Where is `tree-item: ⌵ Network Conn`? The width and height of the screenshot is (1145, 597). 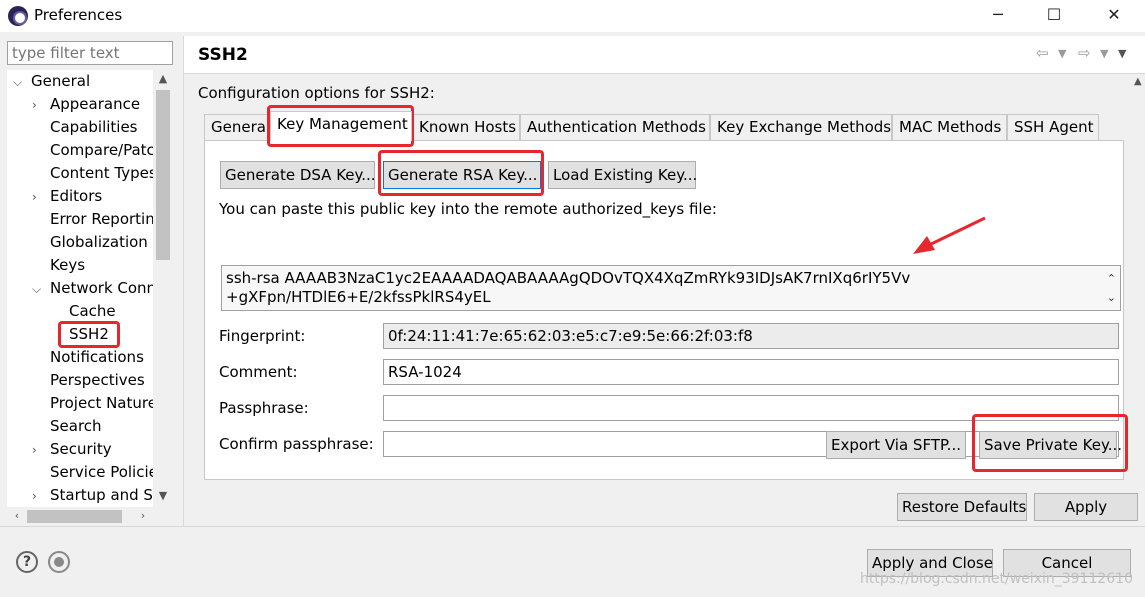 tree-item: ⌵ Network Conn is located at coordinates (94, 288).